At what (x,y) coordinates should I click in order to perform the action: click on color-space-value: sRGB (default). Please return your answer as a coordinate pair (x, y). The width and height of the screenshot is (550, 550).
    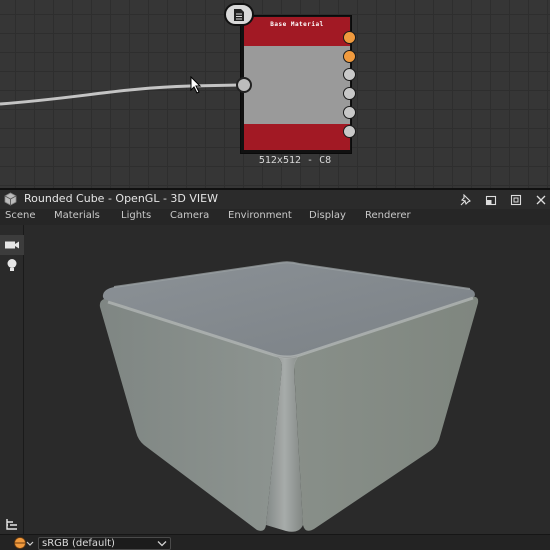
    Looking at the image, I should click on (78, 543).